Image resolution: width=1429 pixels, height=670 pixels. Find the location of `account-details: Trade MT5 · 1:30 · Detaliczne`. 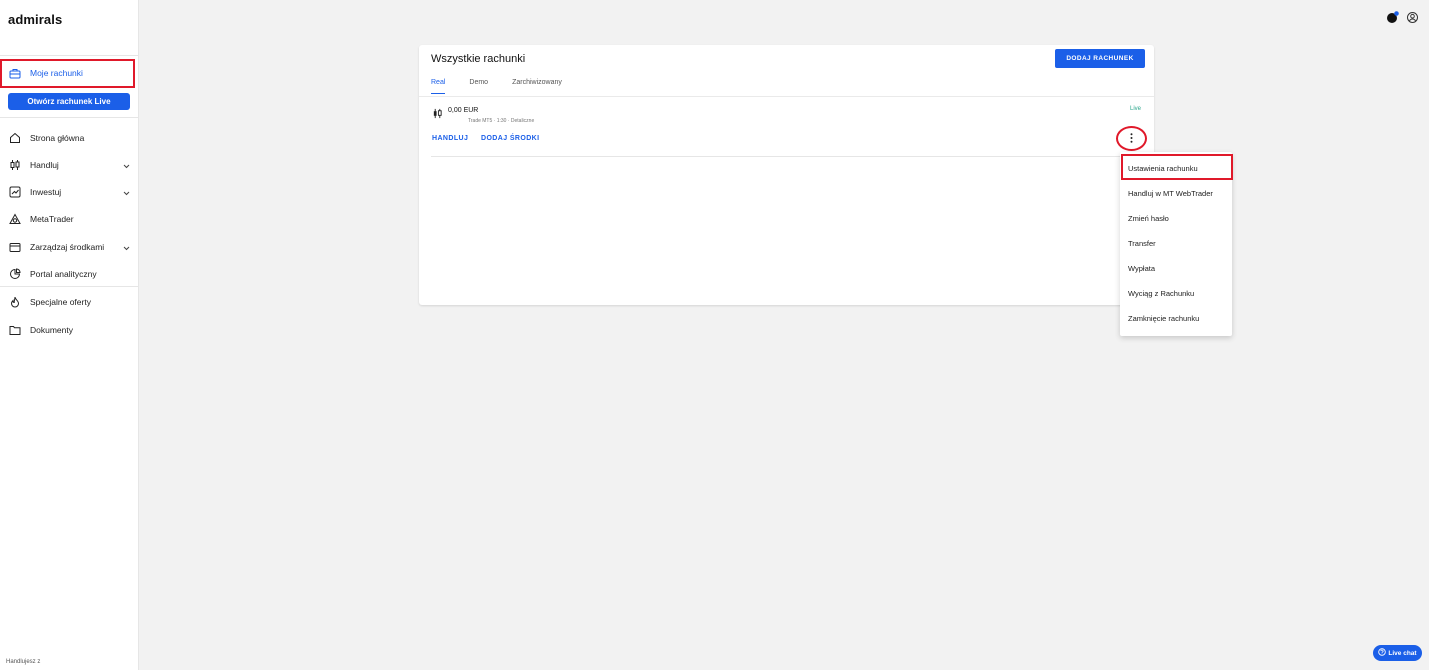

account-details: Trade MT5 · 1:30 · Detaliczne is located at coordinates (501, 121).